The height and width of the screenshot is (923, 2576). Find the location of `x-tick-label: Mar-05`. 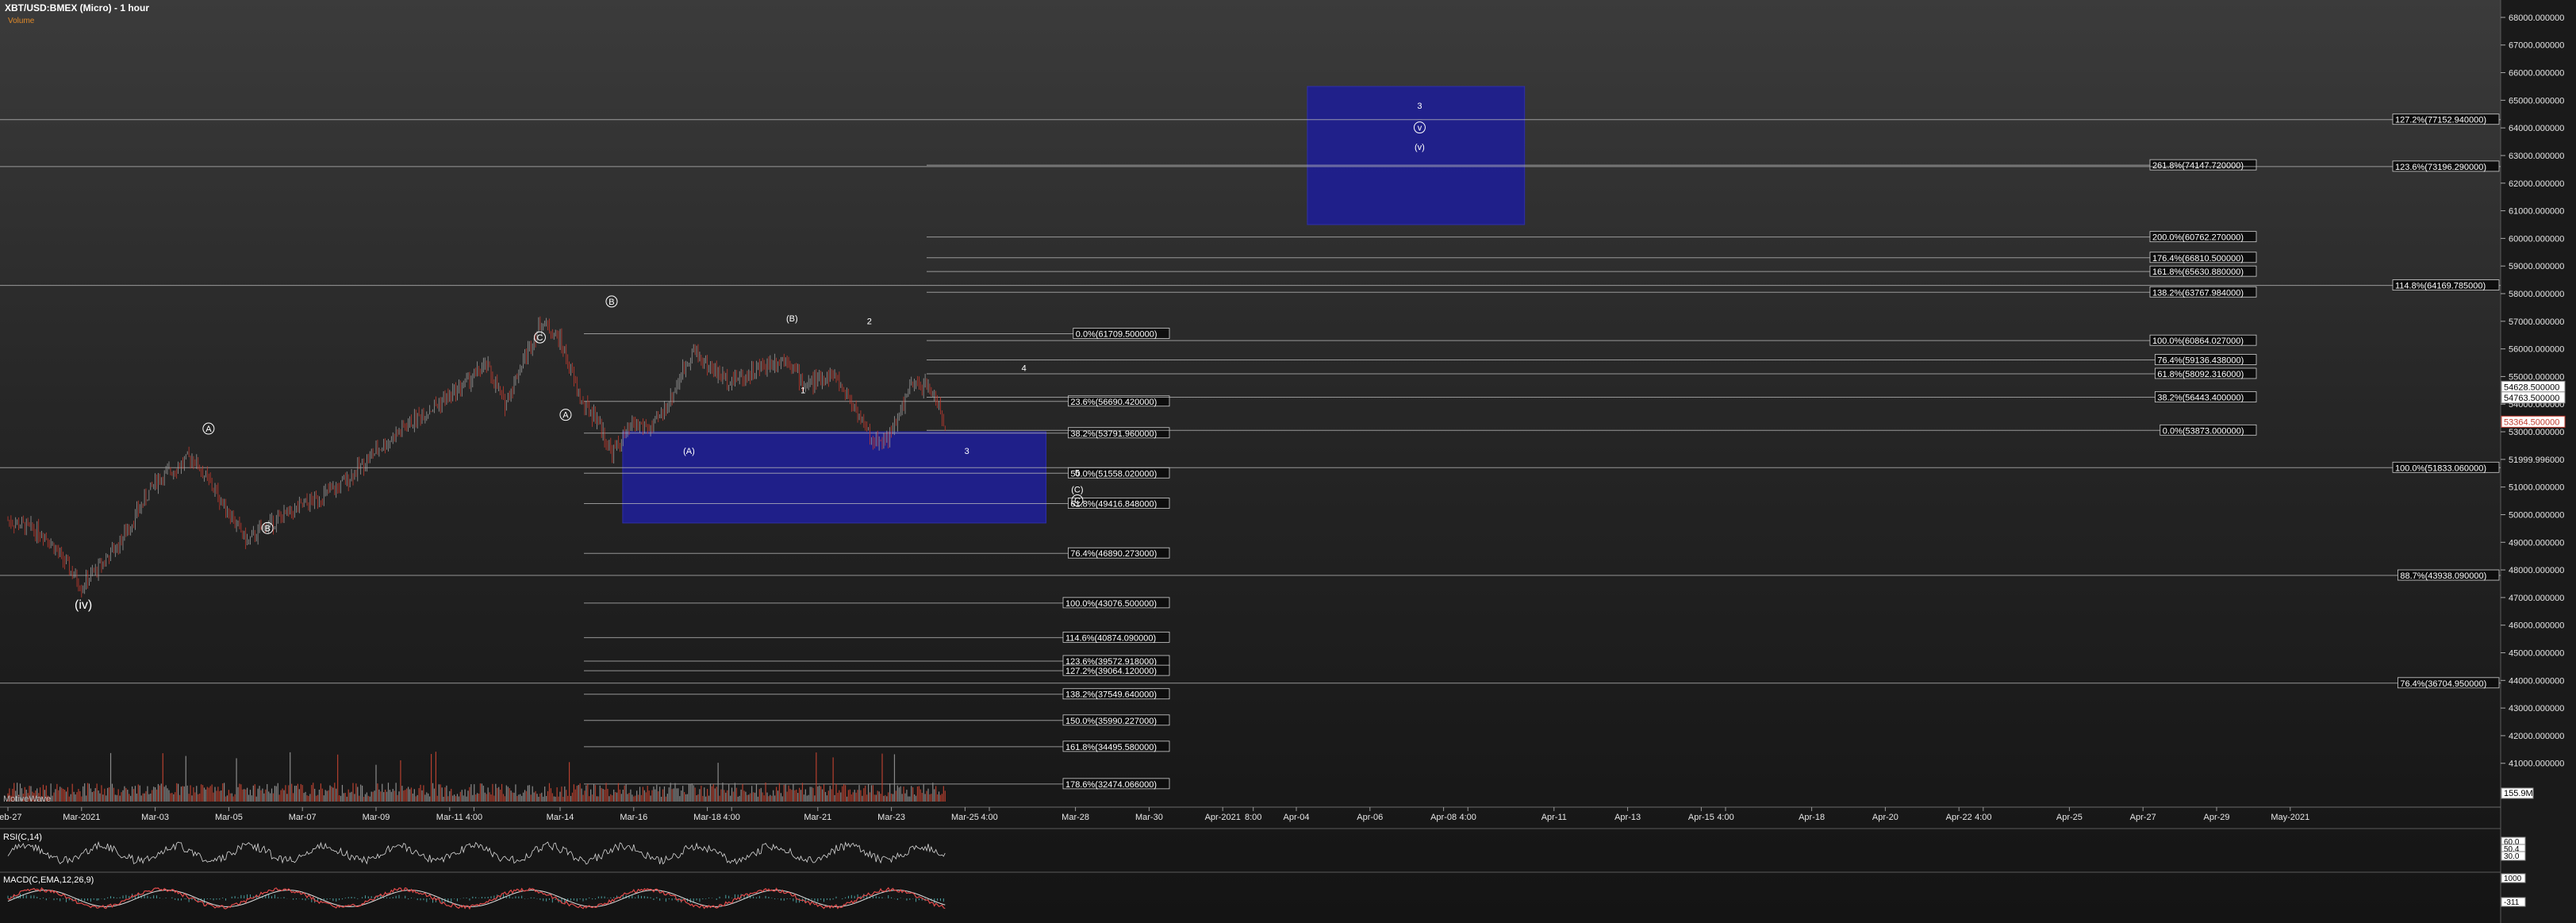

x-tick-label: Mar-05 is located at coordinates (229, 817).